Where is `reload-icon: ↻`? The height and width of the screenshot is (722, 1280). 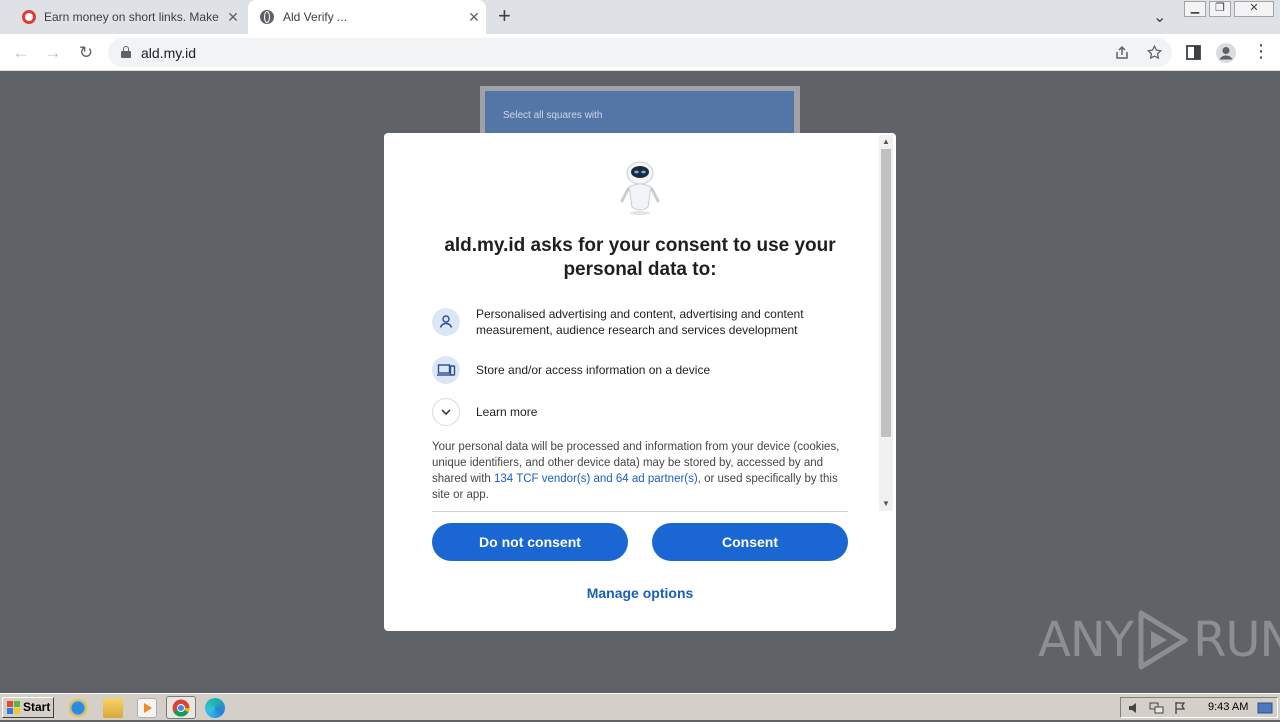
reload-icon: ↻ is located at coordinates (86, 53).